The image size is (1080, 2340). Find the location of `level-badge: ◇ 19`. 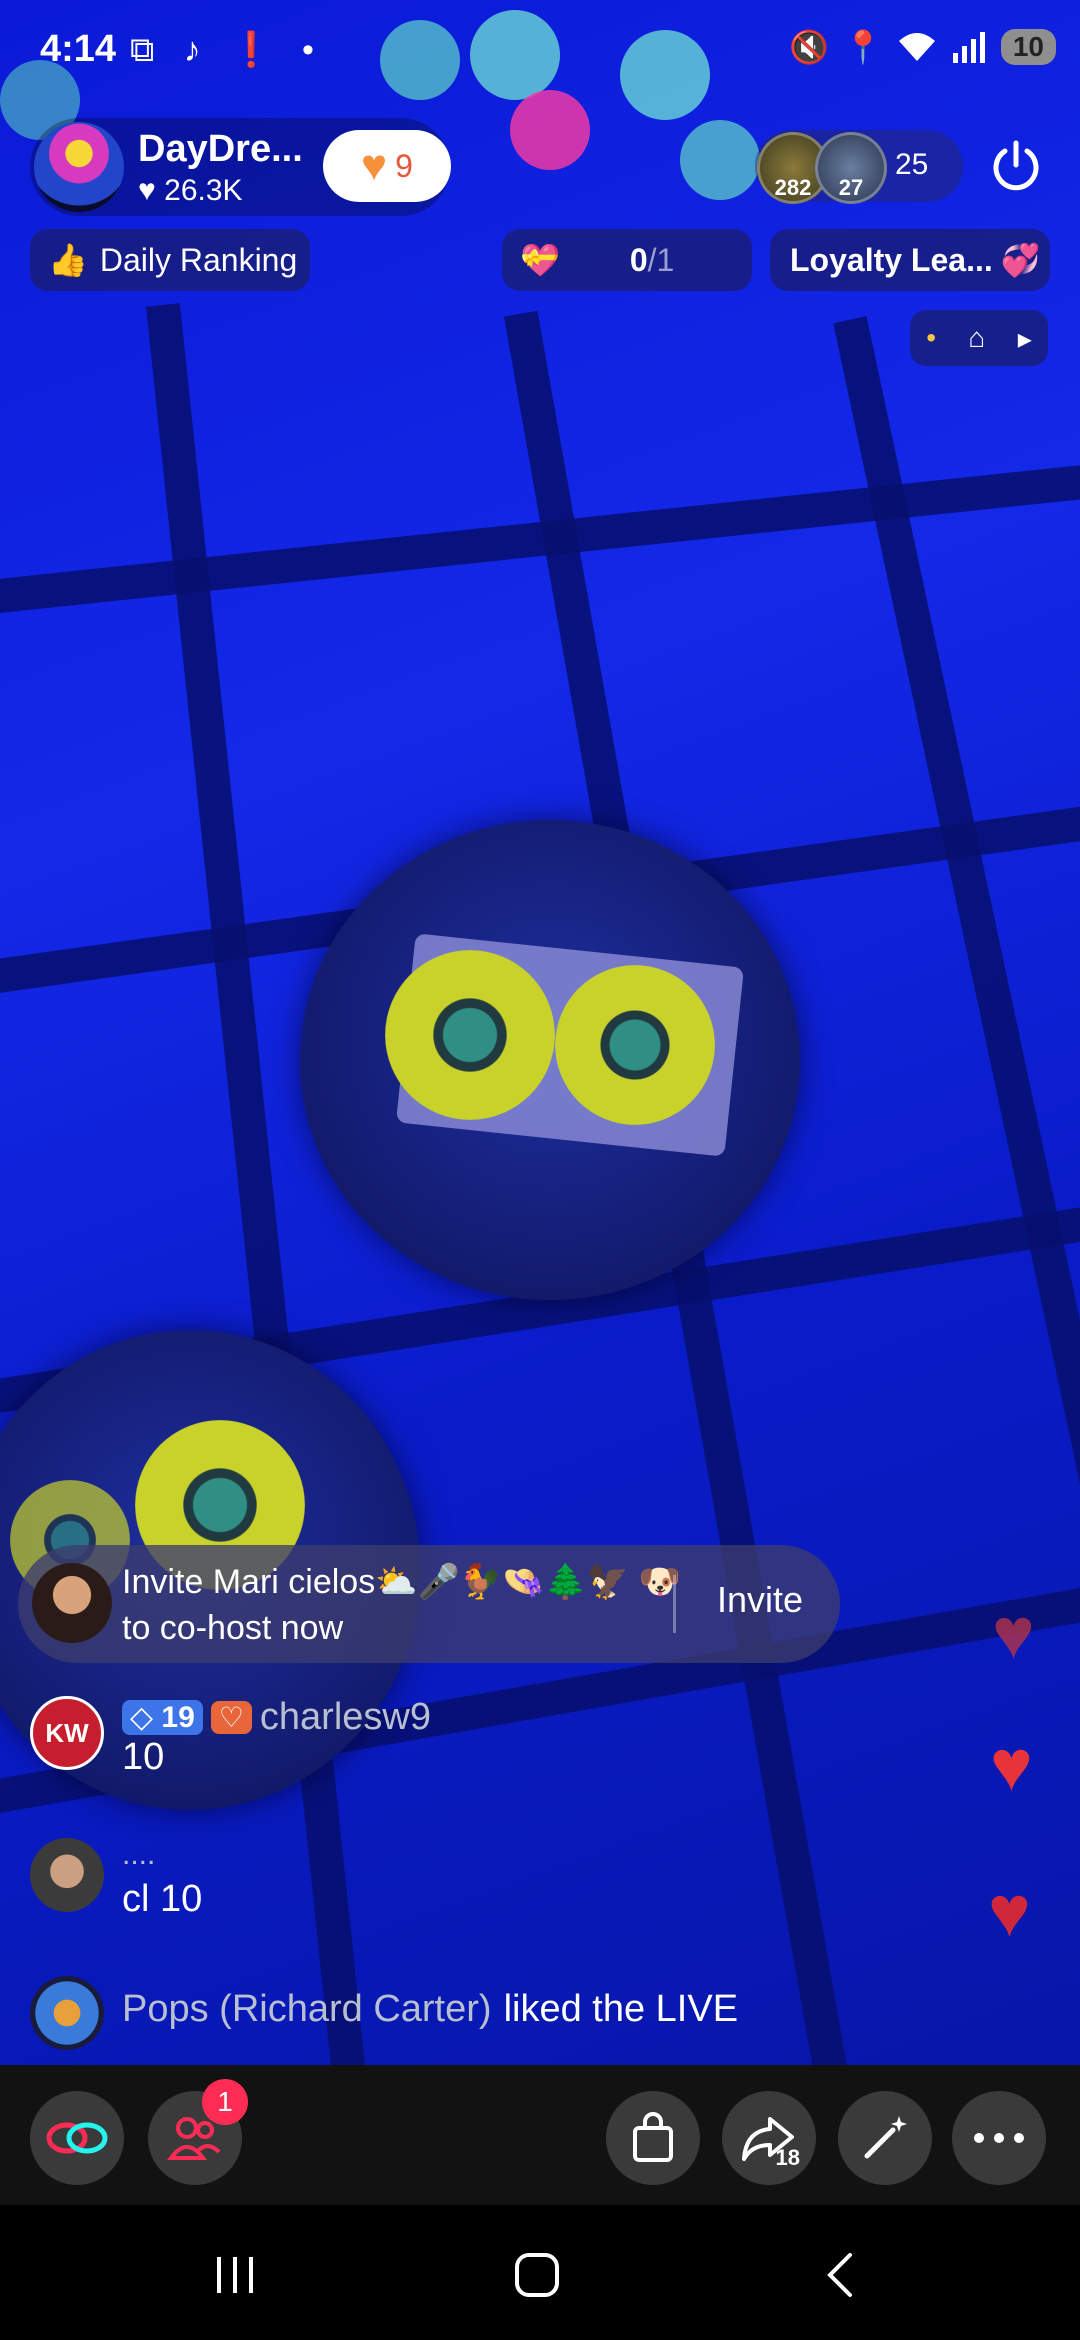

level-badge: ◇ 19 is located at coordinates (162, 1717).